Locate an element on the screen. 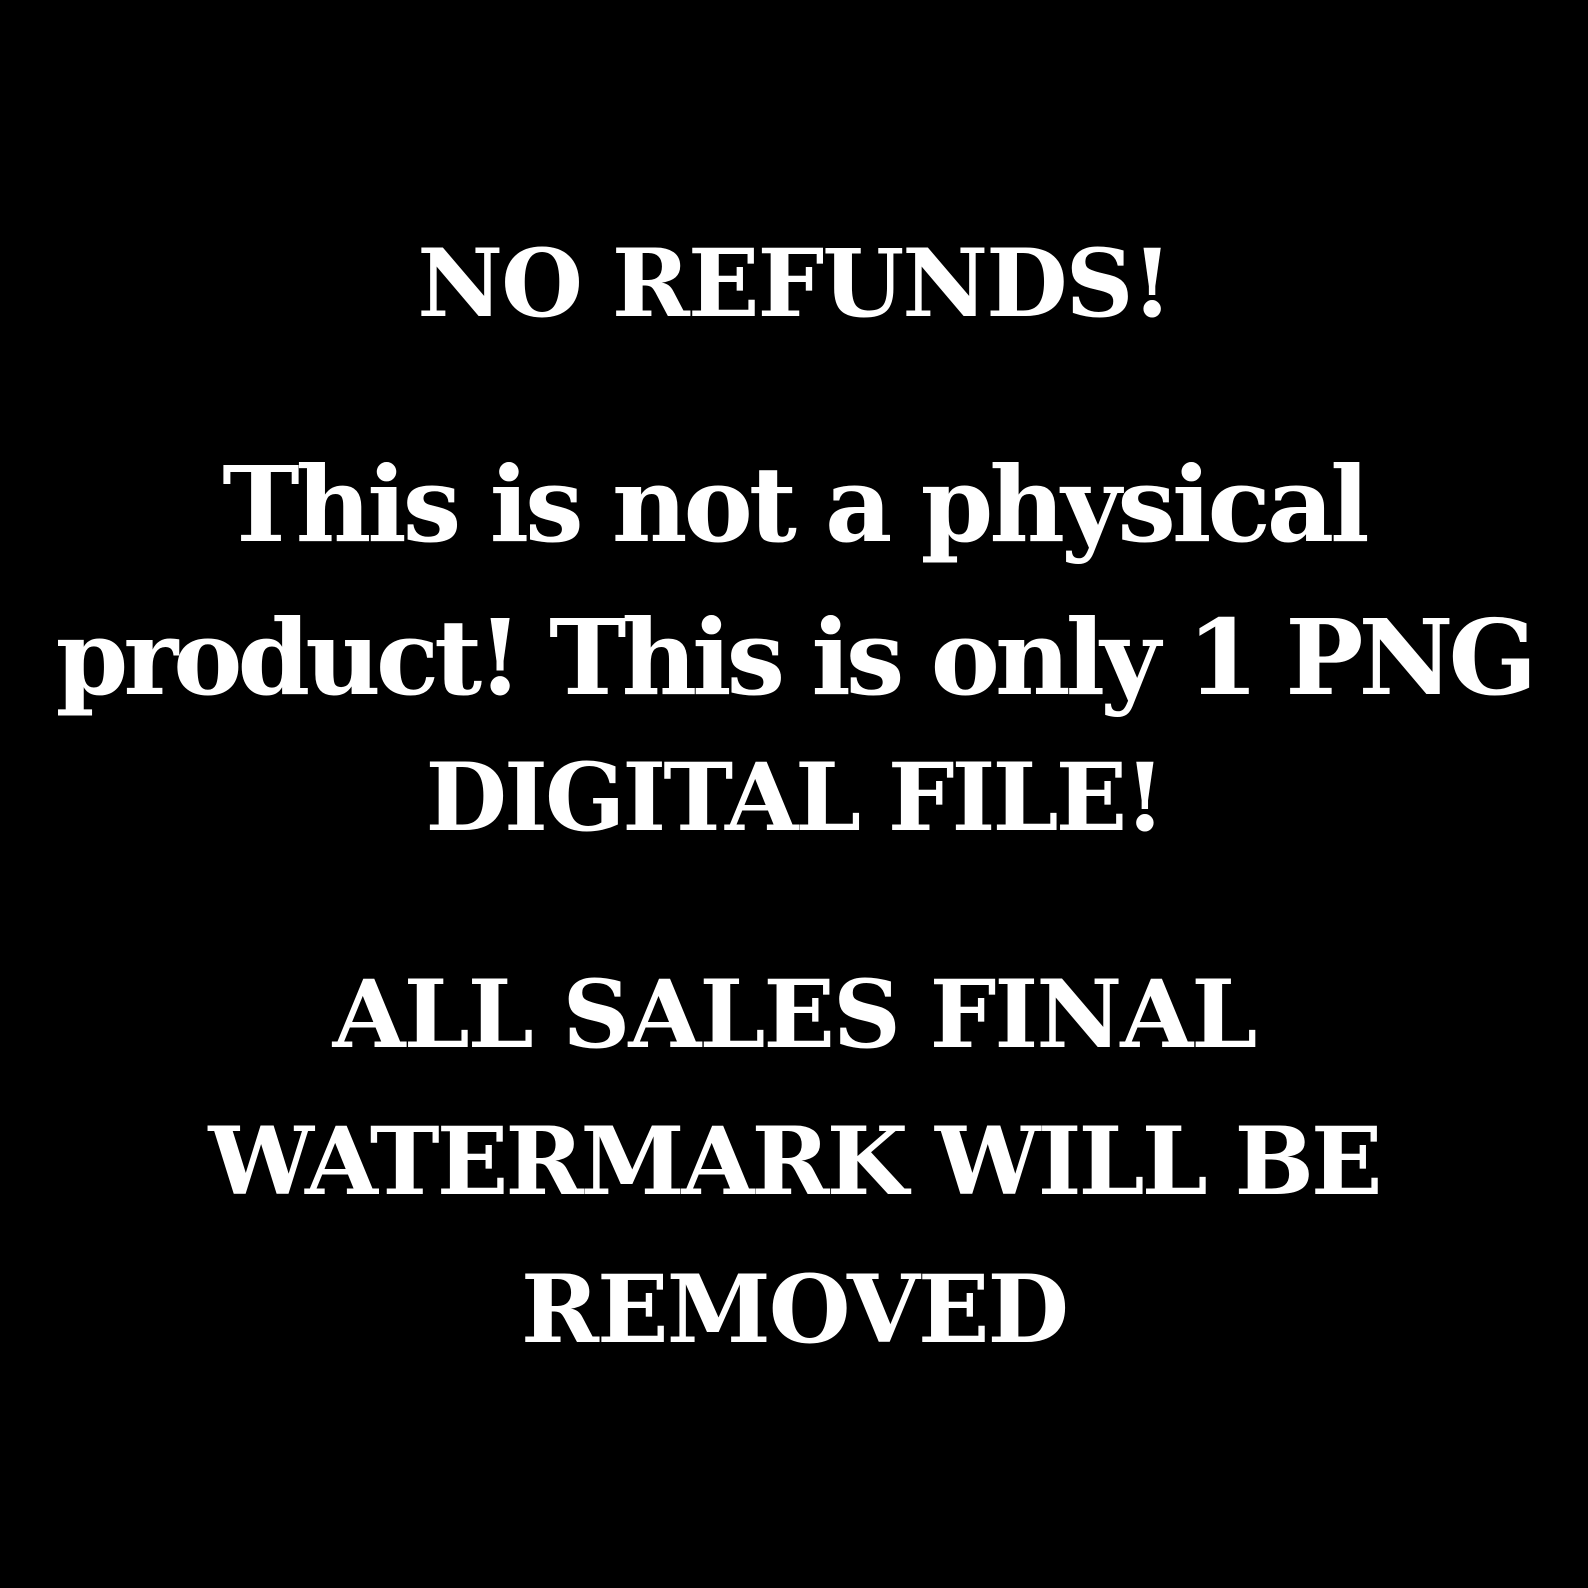 The width and height of the screenshot is (1588, 1588). description-line-2: product! This is only 1 PNG is located at coordinates (796, 657).